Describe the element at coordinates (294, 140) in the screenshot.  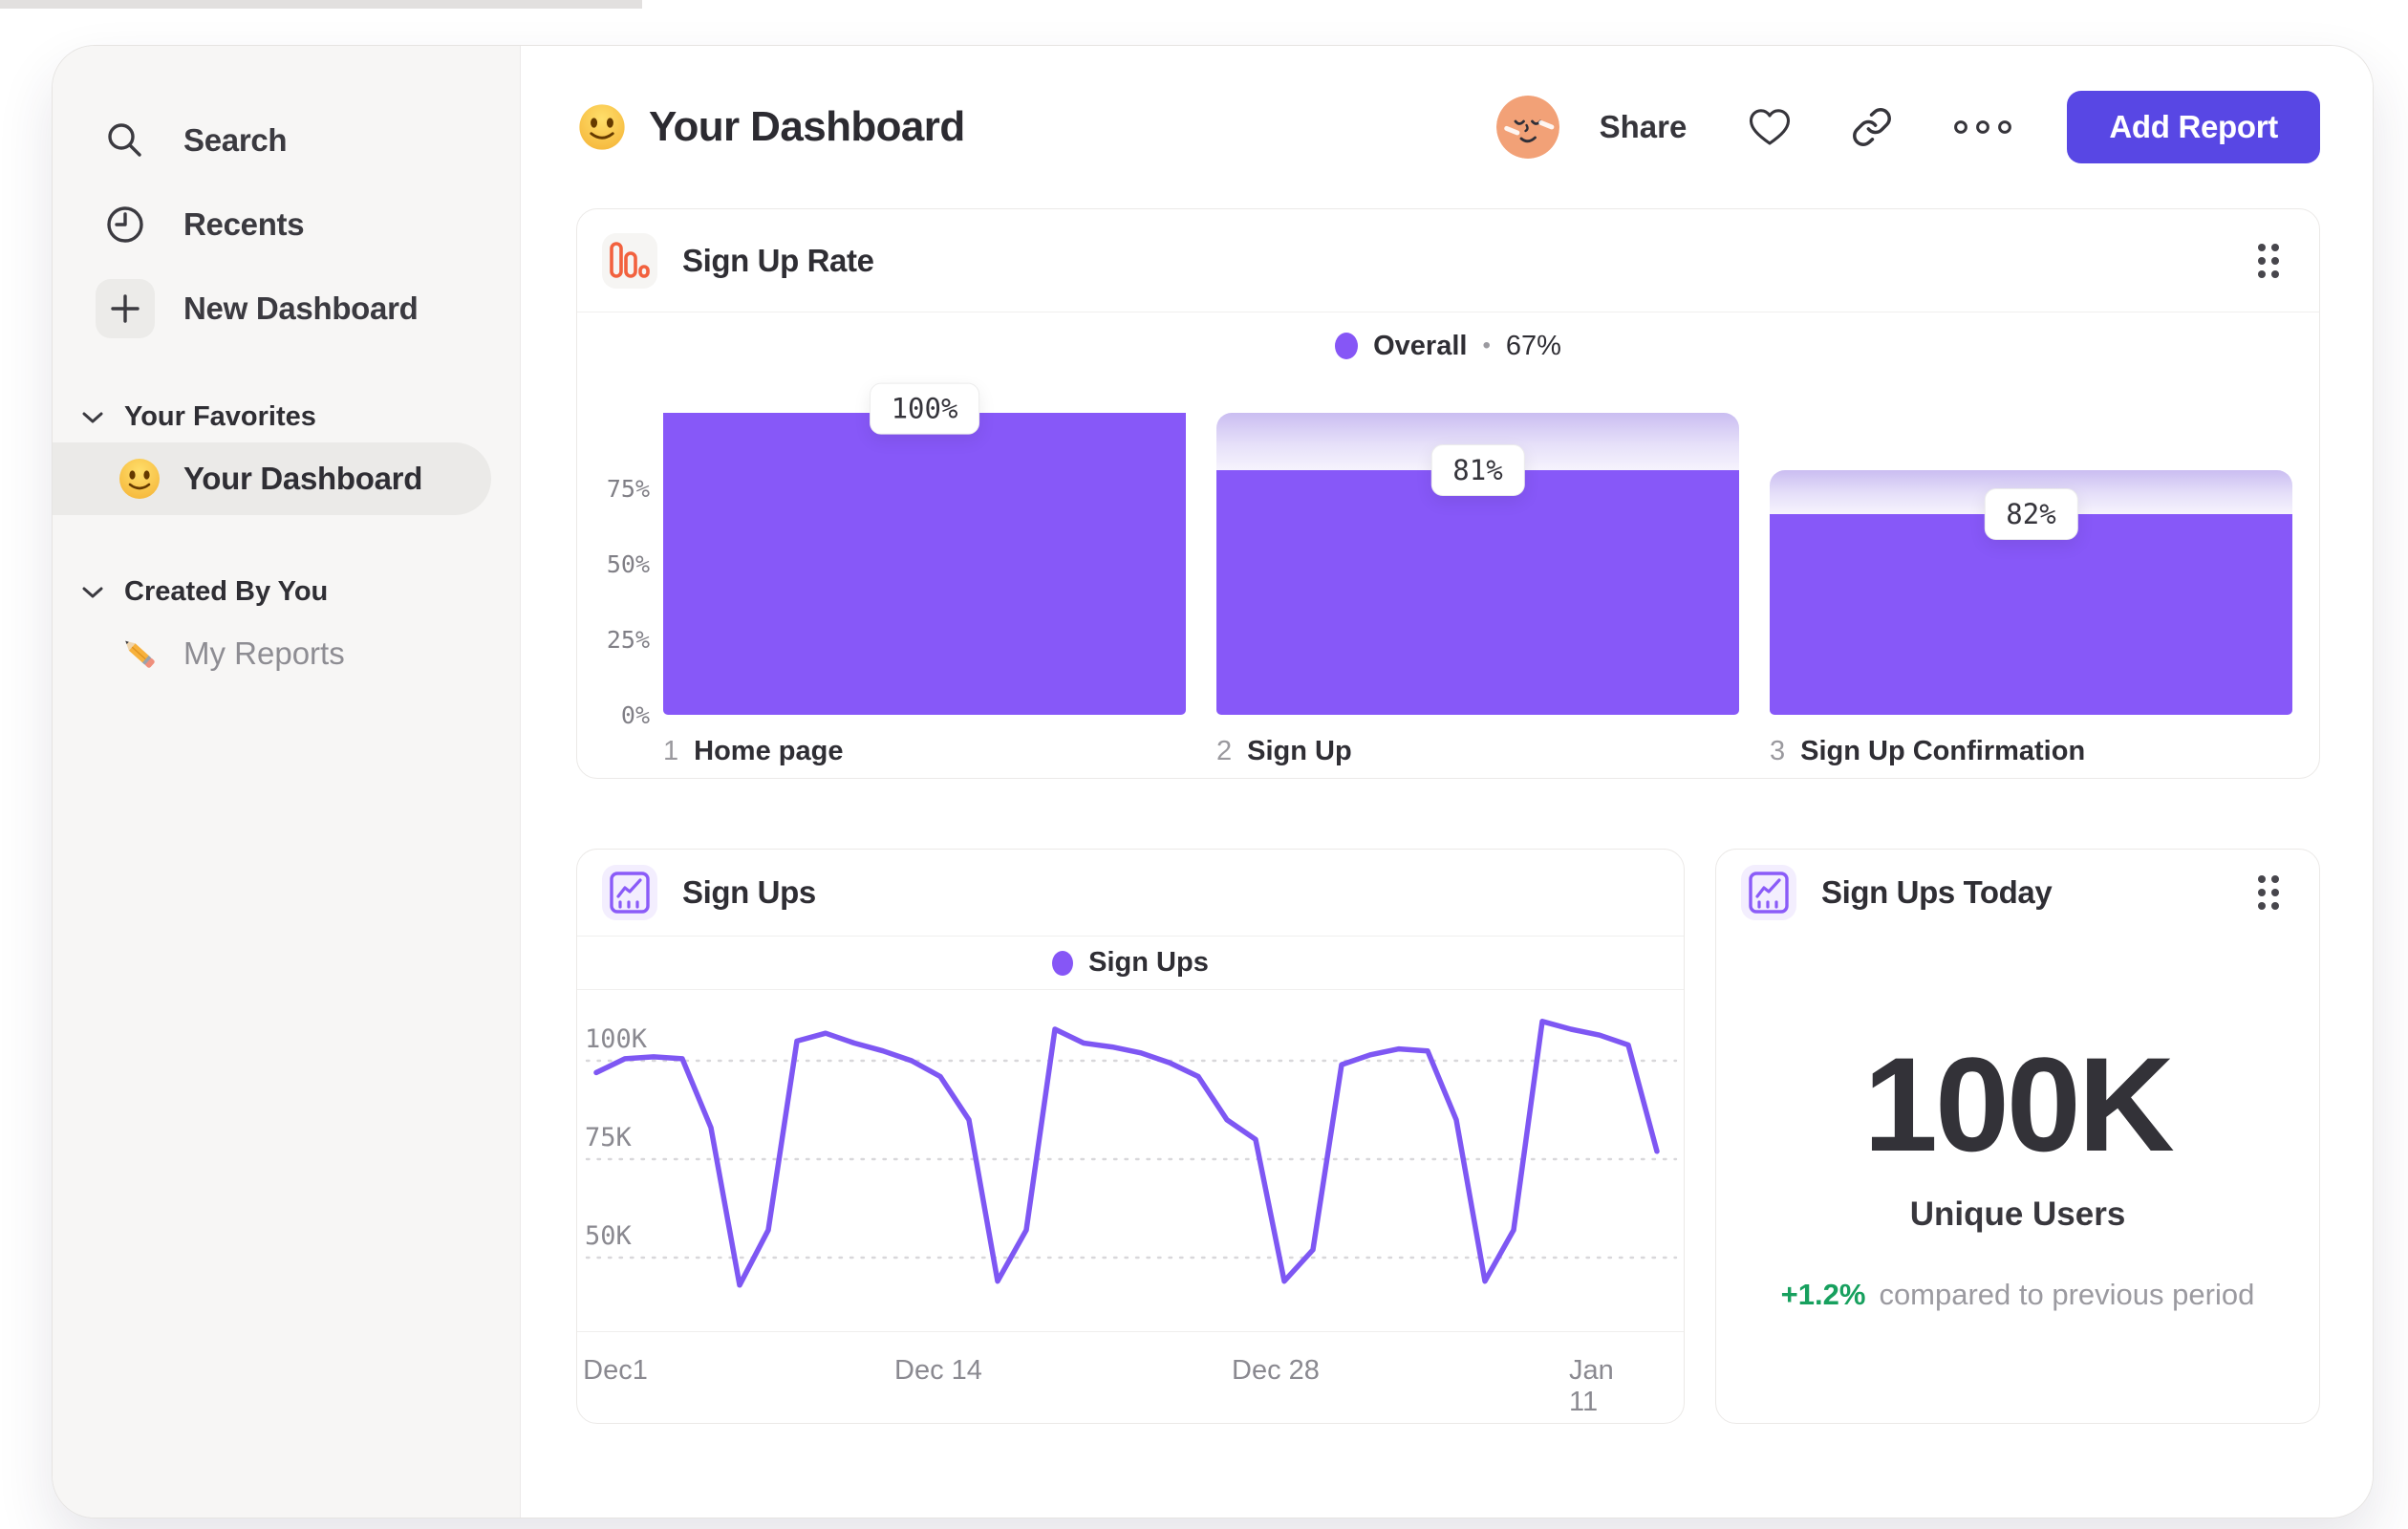
I see `sidebar-item-search: Search` at that location.